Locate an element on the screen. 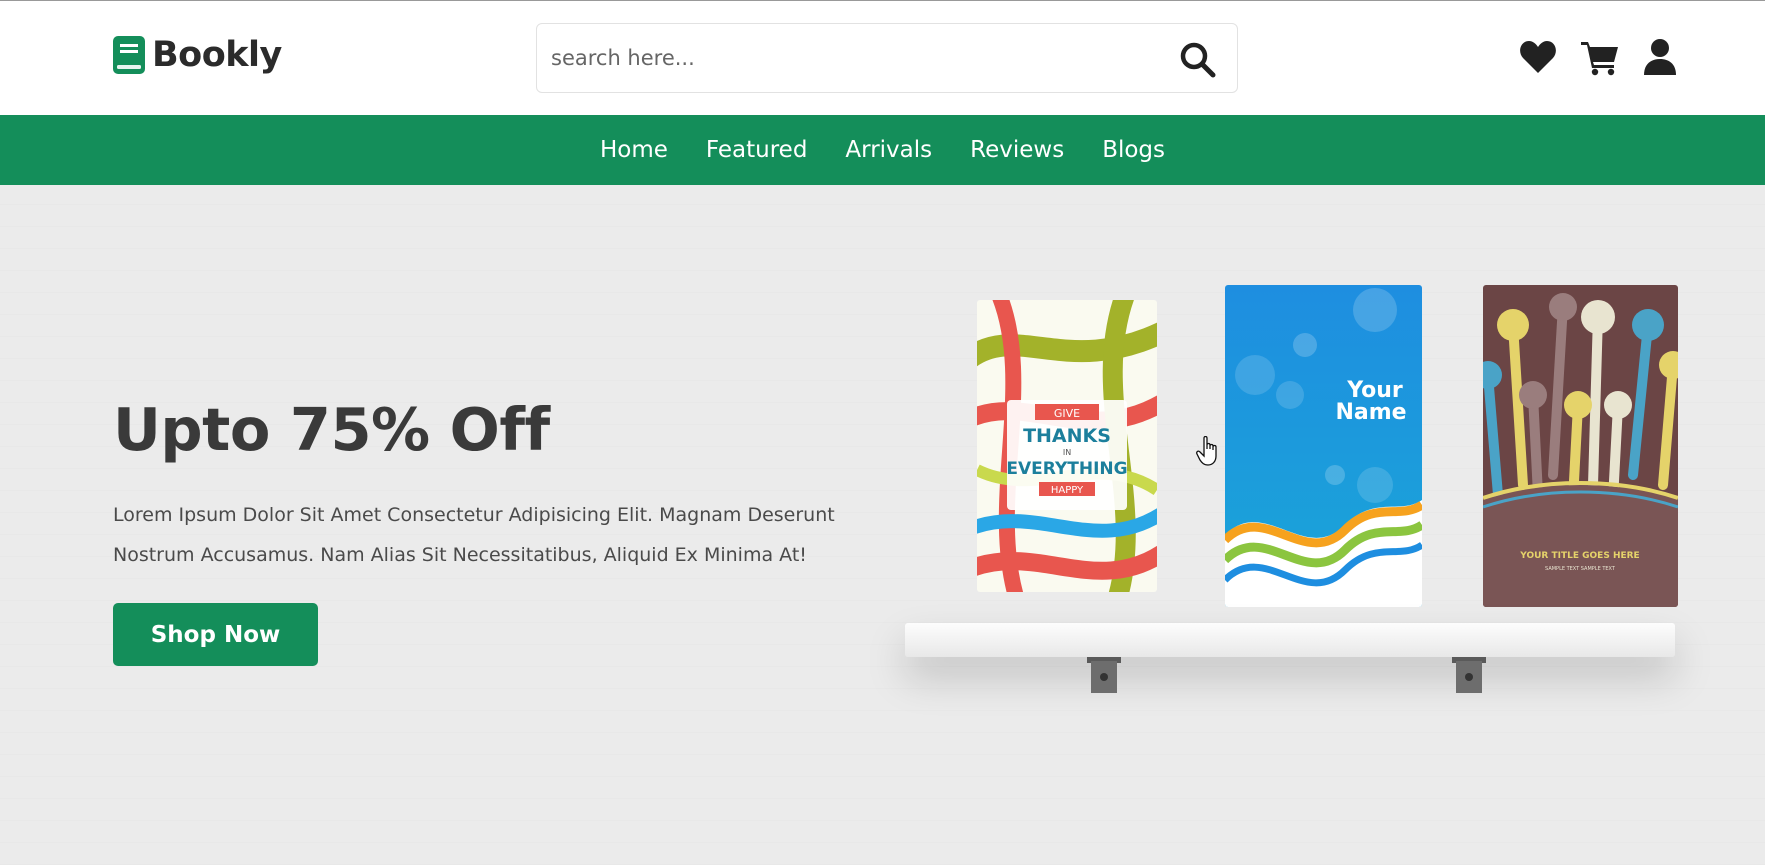 Image resolution: width=1765 pixels, height=865 pixels. cart-icon is located at coordinates (1600, 57).